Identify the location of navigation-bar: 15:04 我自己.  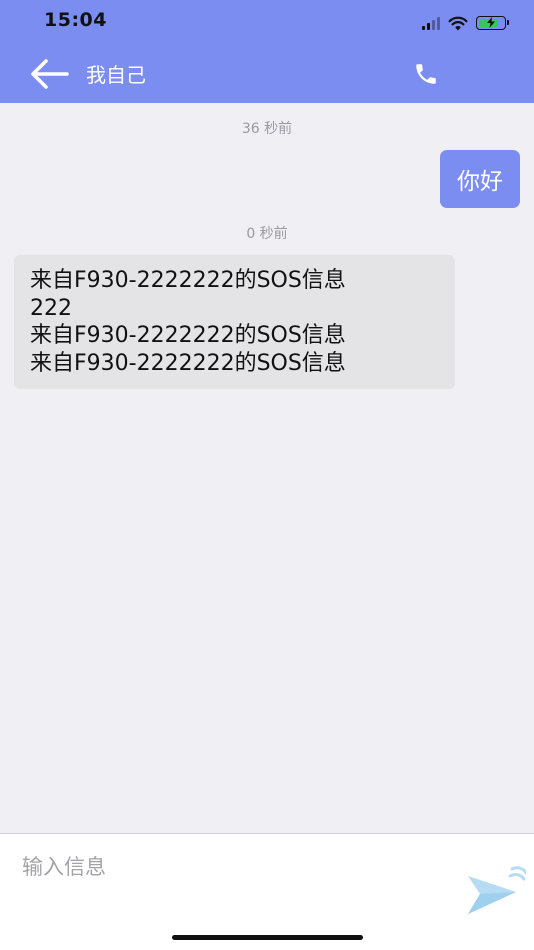
(267, 51).